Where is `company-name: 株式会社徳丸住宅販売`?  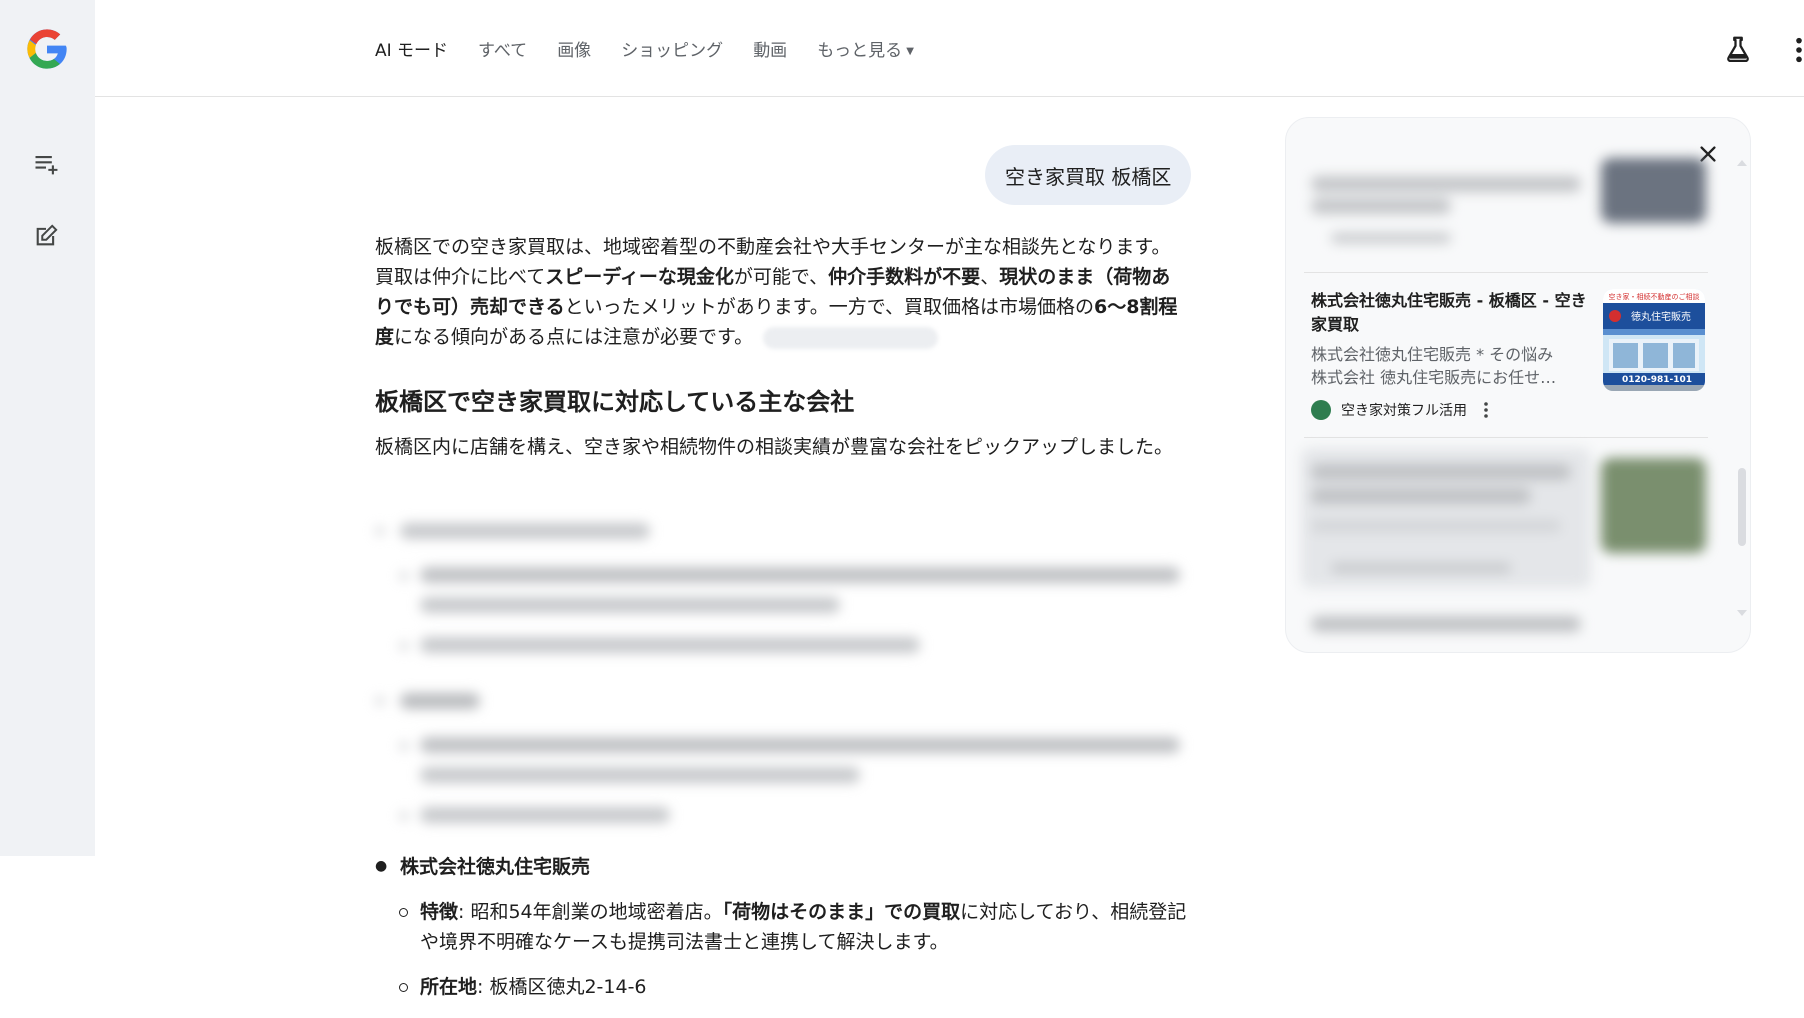 company-name: 株式会社徳丸住宅販売 is located at coordinates (495, 867).